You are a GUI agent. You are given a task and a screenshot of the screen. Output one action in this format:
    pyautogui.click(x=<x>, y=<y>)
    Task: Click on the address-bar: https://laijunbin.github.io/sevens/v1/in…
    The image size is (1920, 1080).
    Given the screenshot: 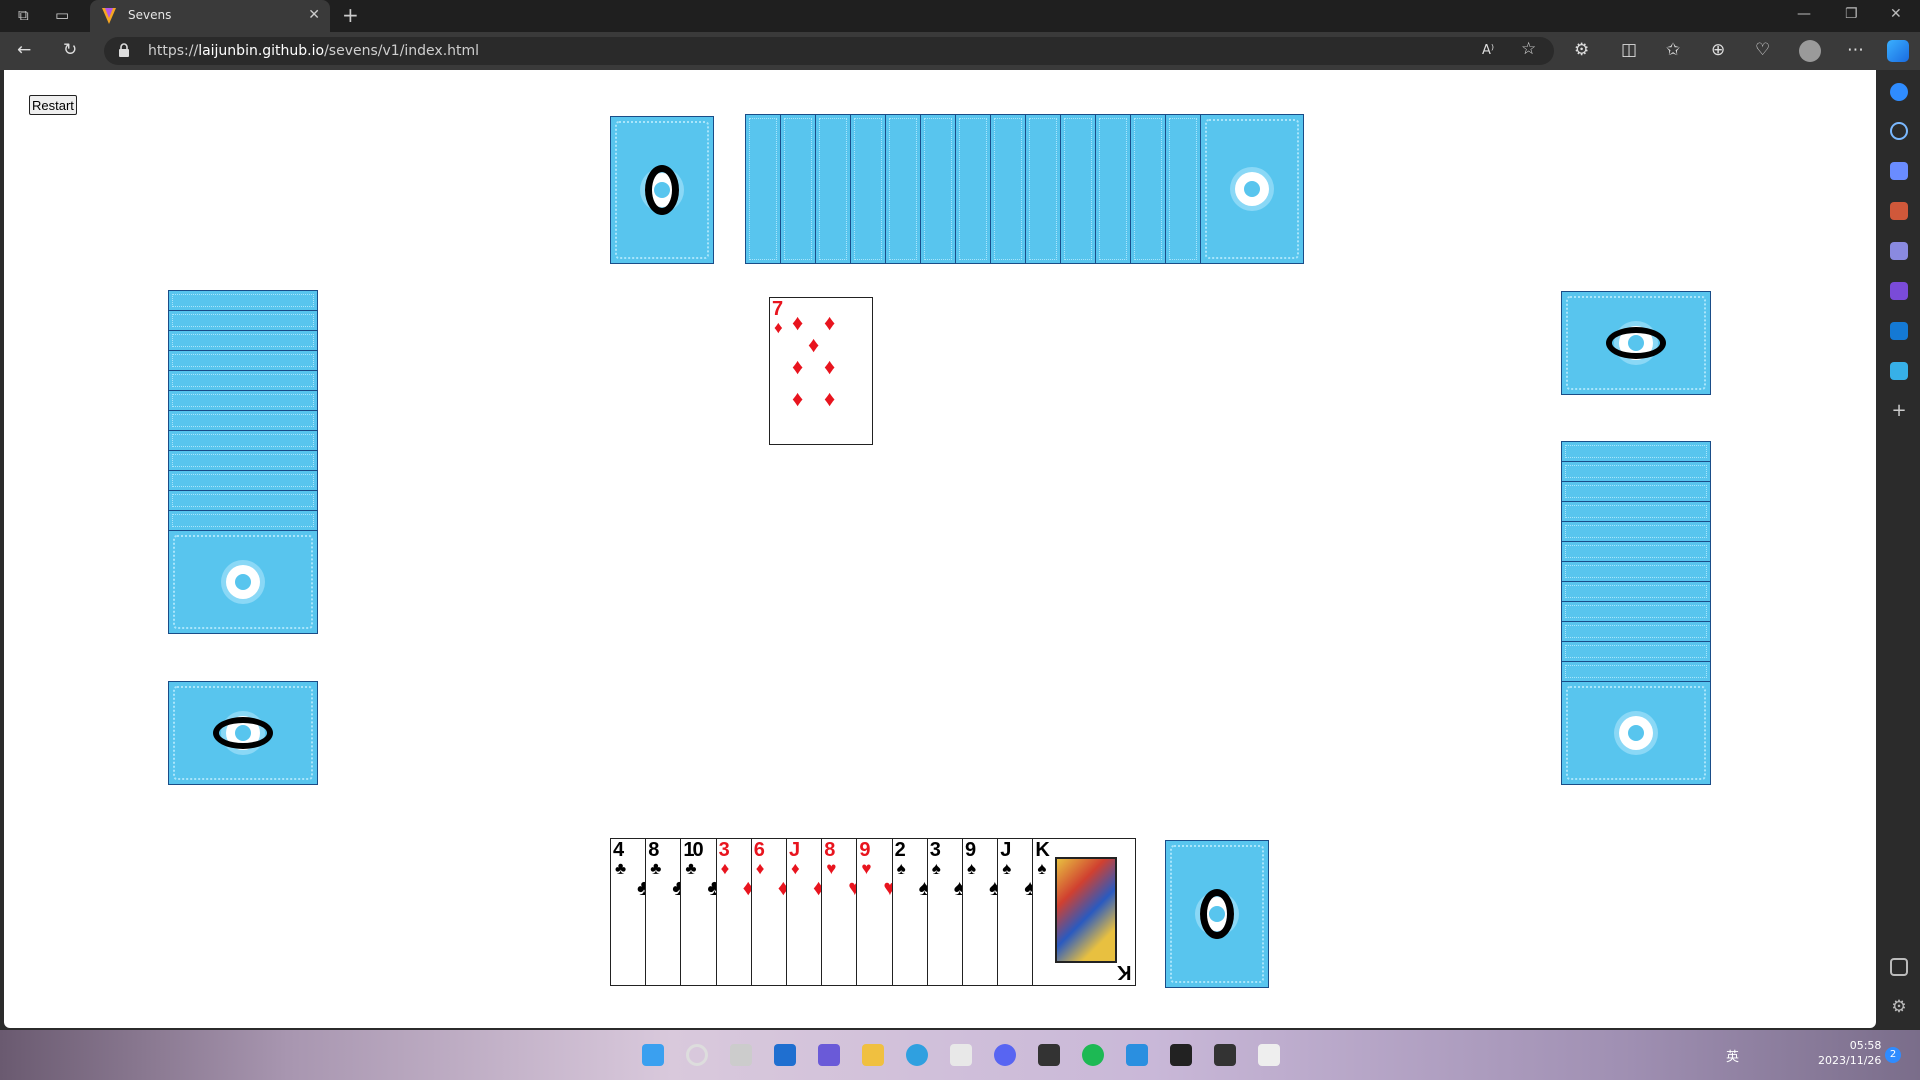 What is the action you would take?
    pyautogui.click(x=829, y=51)
    